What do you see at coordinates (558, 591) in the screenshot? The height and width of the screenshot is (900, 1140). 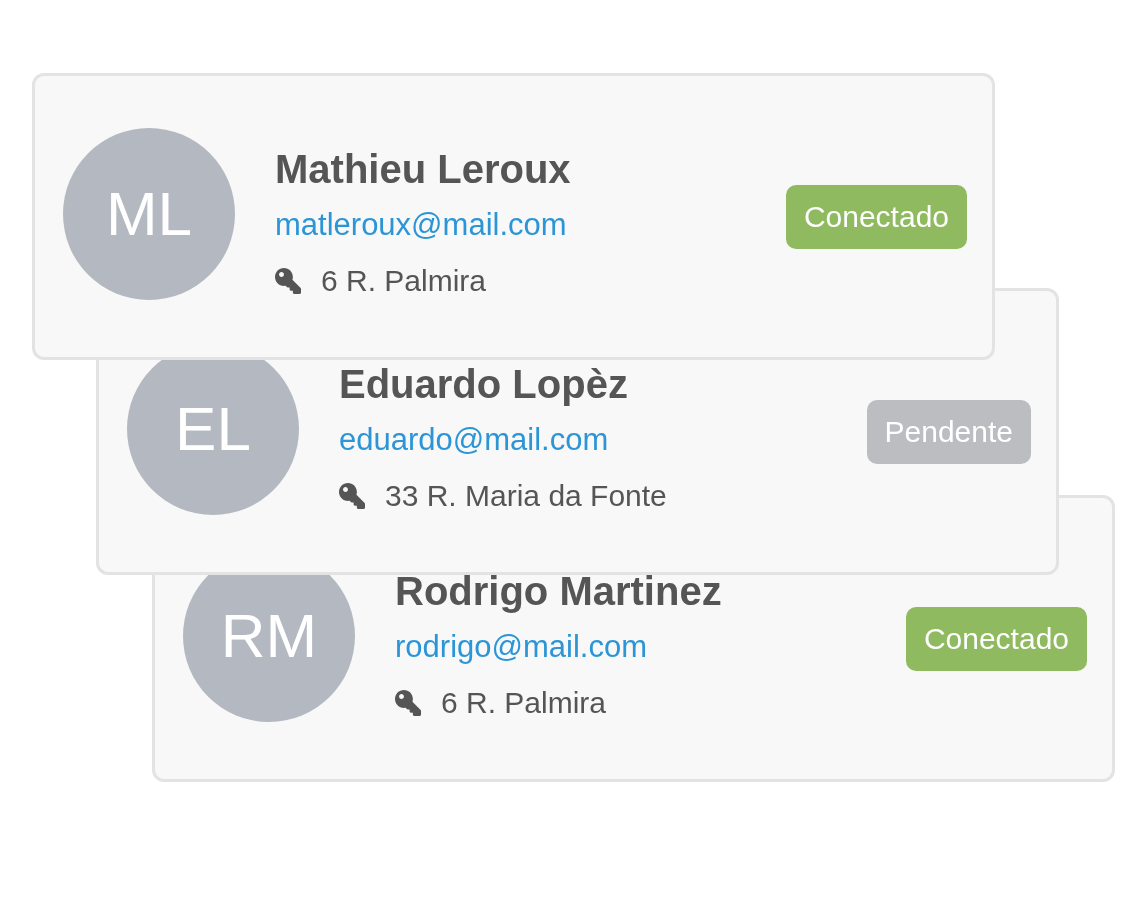 I see `contact-name: Rodrigo Martinez` at bounding box center [558, 591].